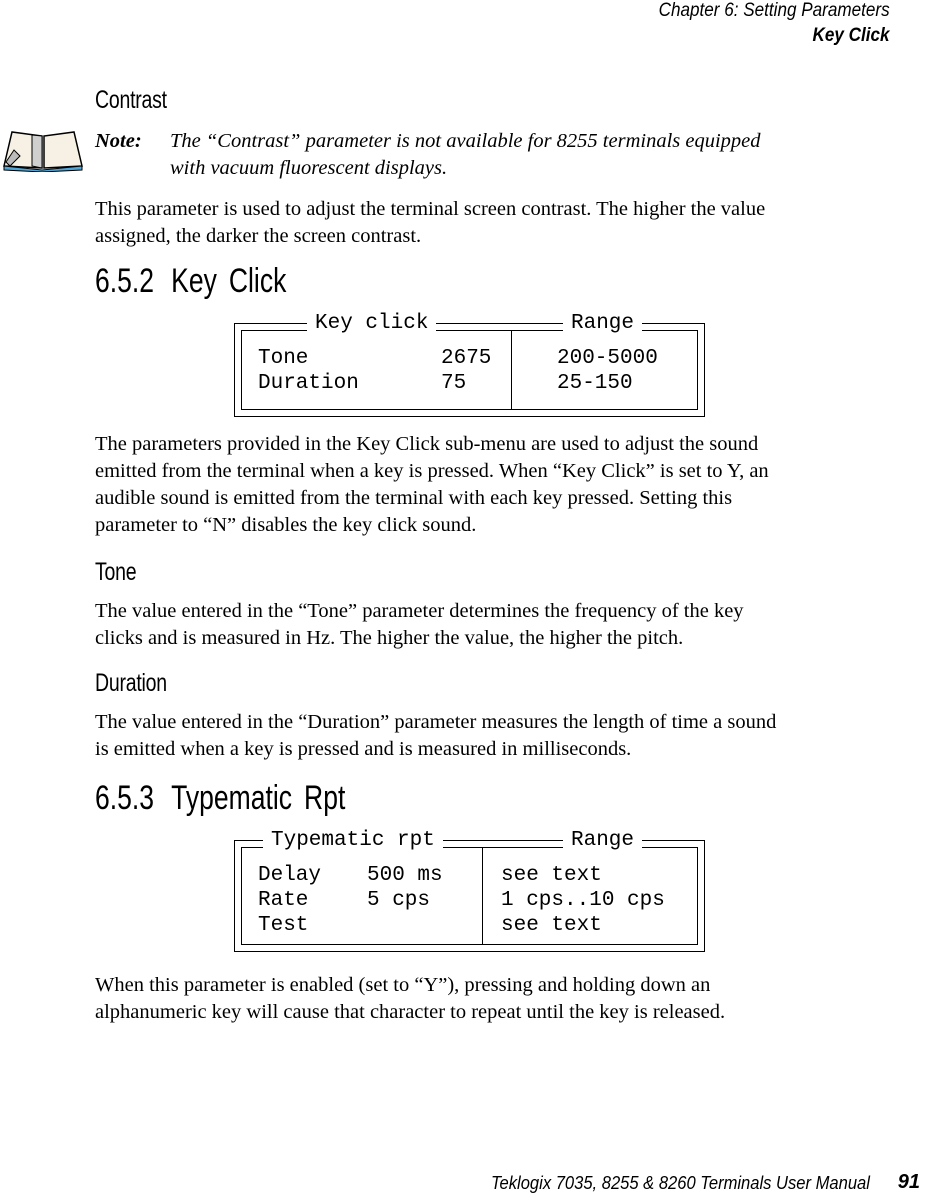  Describe the element at coordinates (131, 100) in the screenshot. I see `heading-contrast: Contrast` at that location.